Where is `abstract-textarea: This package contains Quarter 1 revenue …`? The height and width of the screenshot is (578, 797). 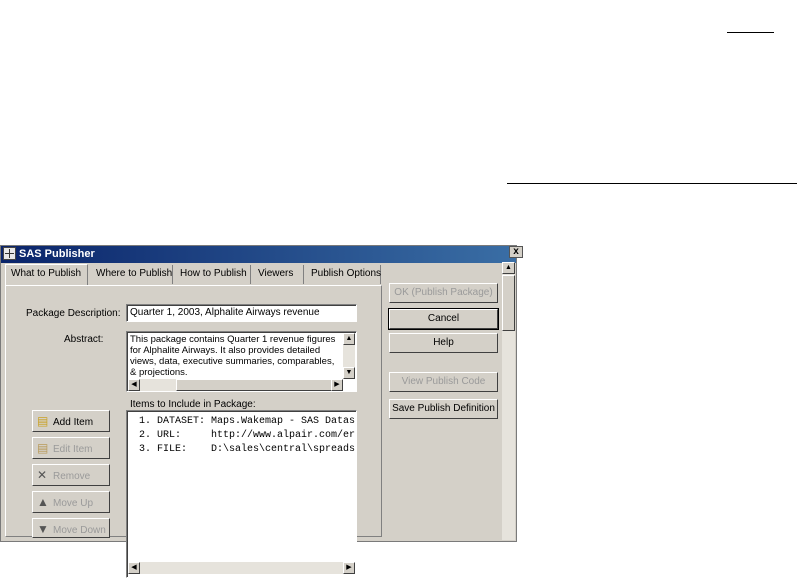
abstract-textarea: This package contains Quarter 1 revenue … is located at coordinates (241, 361).